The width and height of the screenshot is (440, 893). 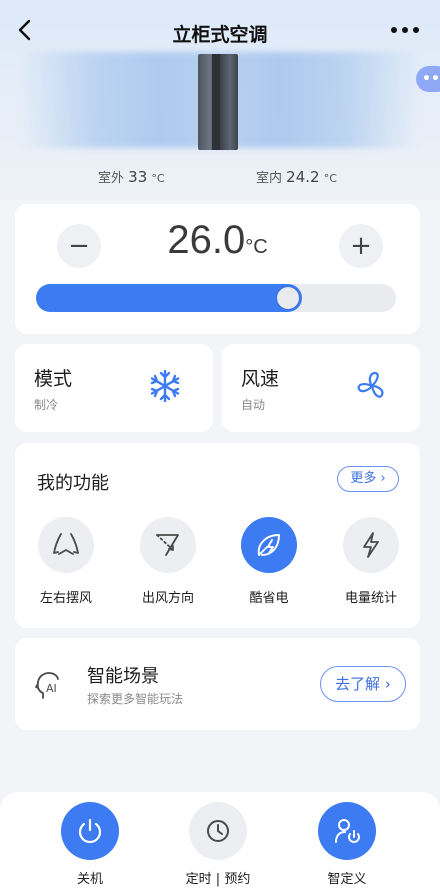 What do you see at coordinates (370, 384) in the screenshot?
I see `fan-icon` at bounding box center [370, 384].